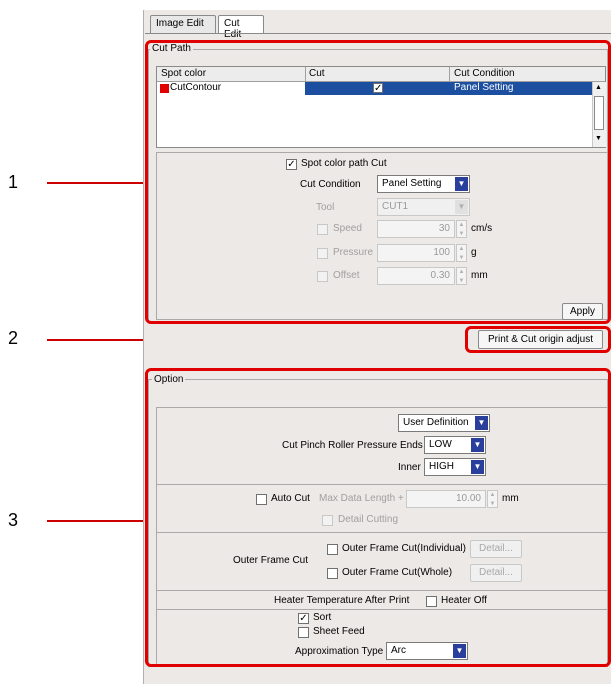  I want to click on tab-image-edit: Image Edit, so click(183, 24).